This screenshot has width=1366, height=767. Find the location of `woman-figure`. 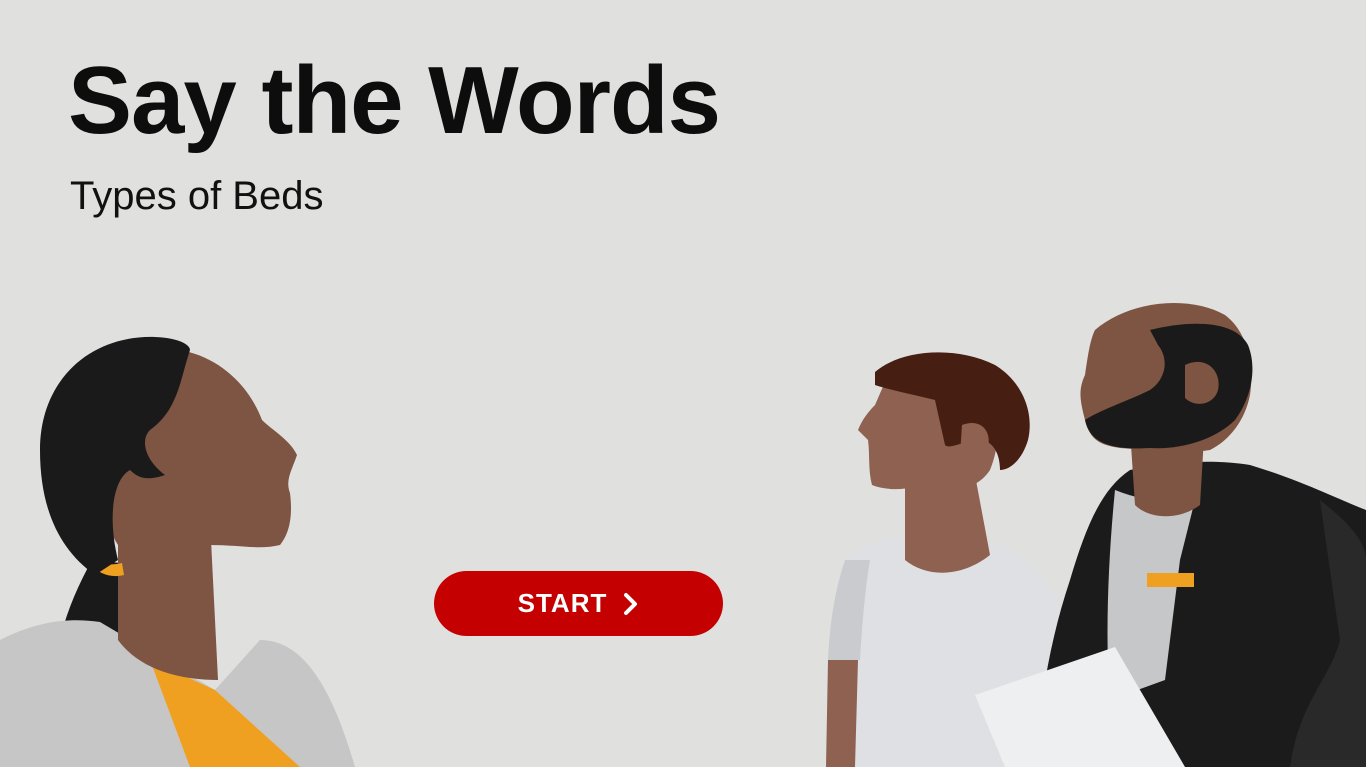

woman-figure is located at coordinates (177, 551).